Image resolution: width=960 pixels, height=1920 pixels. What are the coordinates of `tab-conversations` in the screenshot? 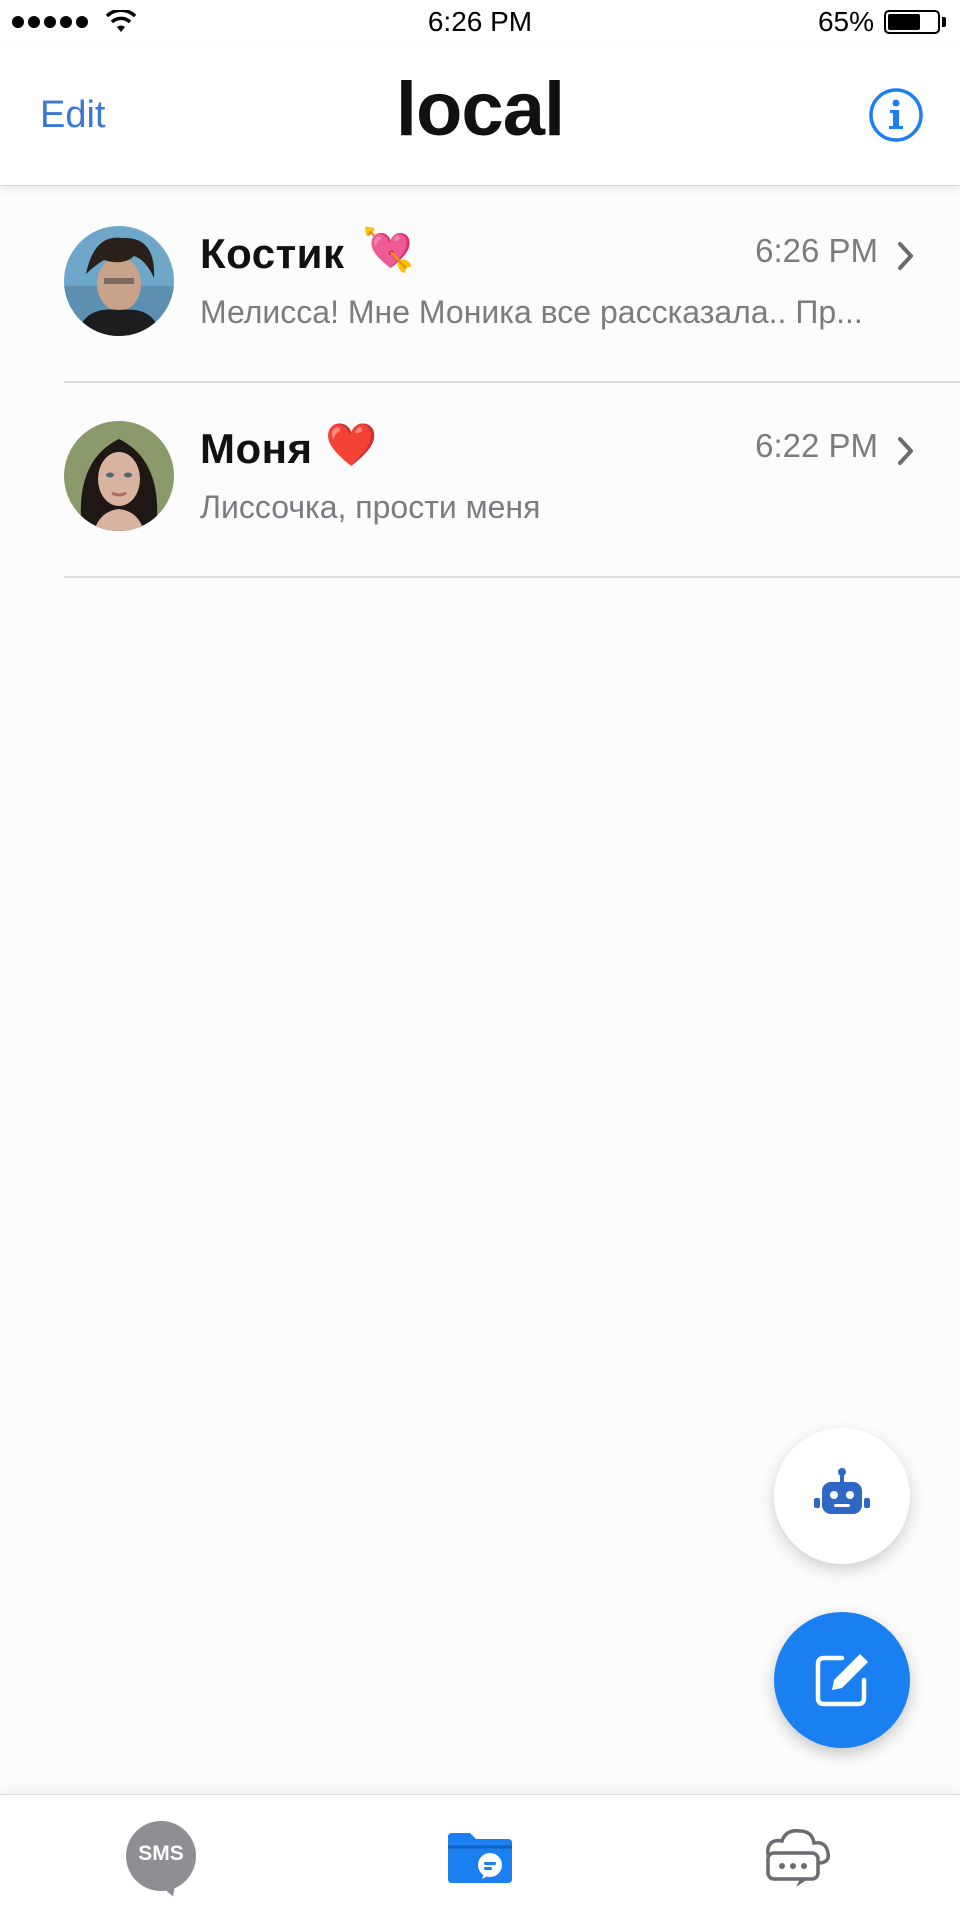 It's located at (480, 1857).